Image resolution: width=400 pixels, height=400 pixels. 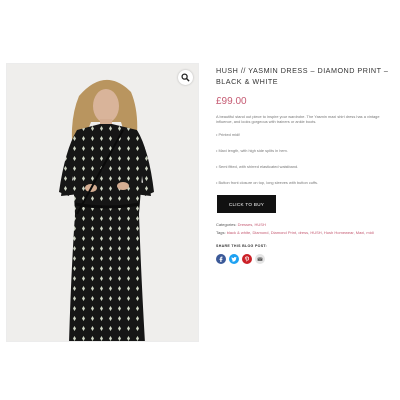 I want to click on zoom-icon, so click(x=185, y=77).